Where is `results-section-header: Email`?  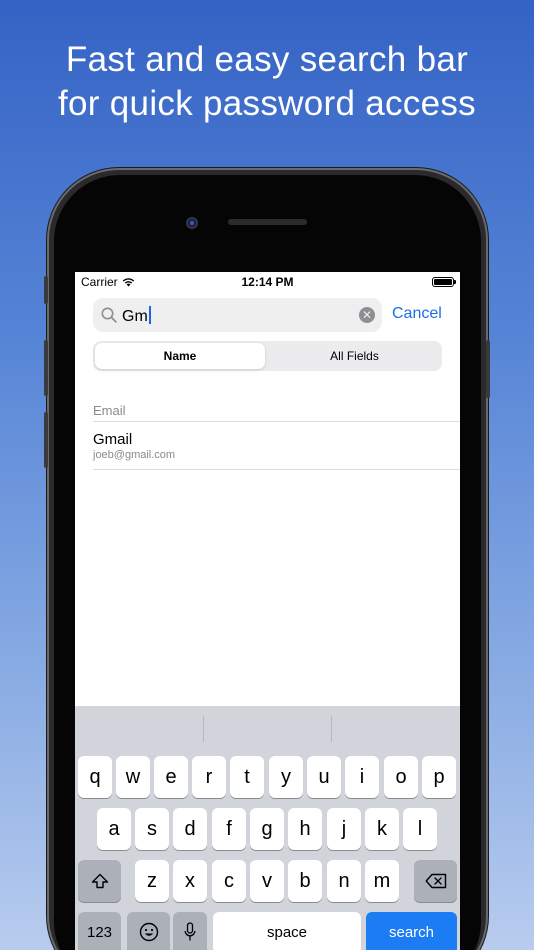 results-section-header: Email is located at coordinates (109, 410).